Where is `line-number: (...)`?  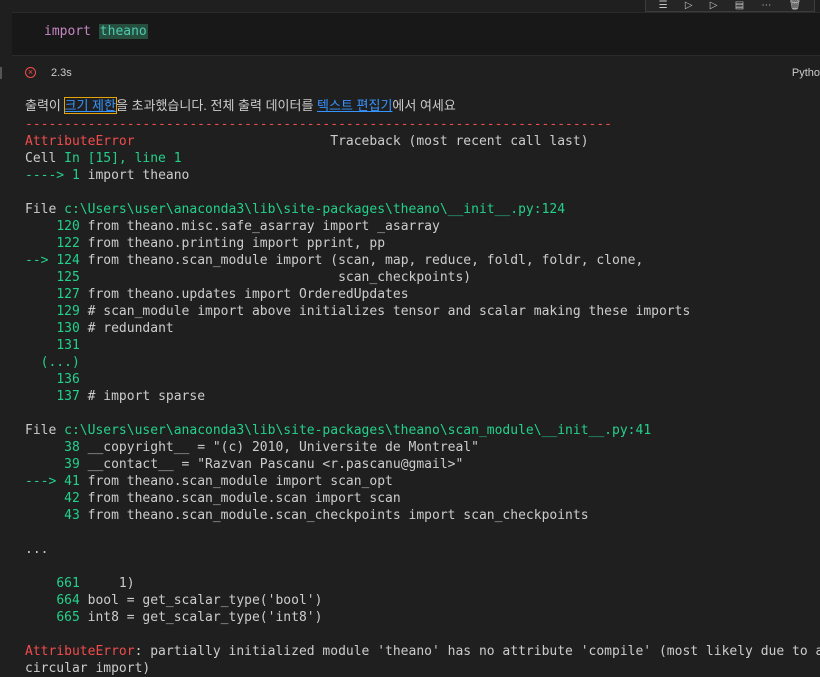
line-number: (...) is located at coordinates (60, 362).